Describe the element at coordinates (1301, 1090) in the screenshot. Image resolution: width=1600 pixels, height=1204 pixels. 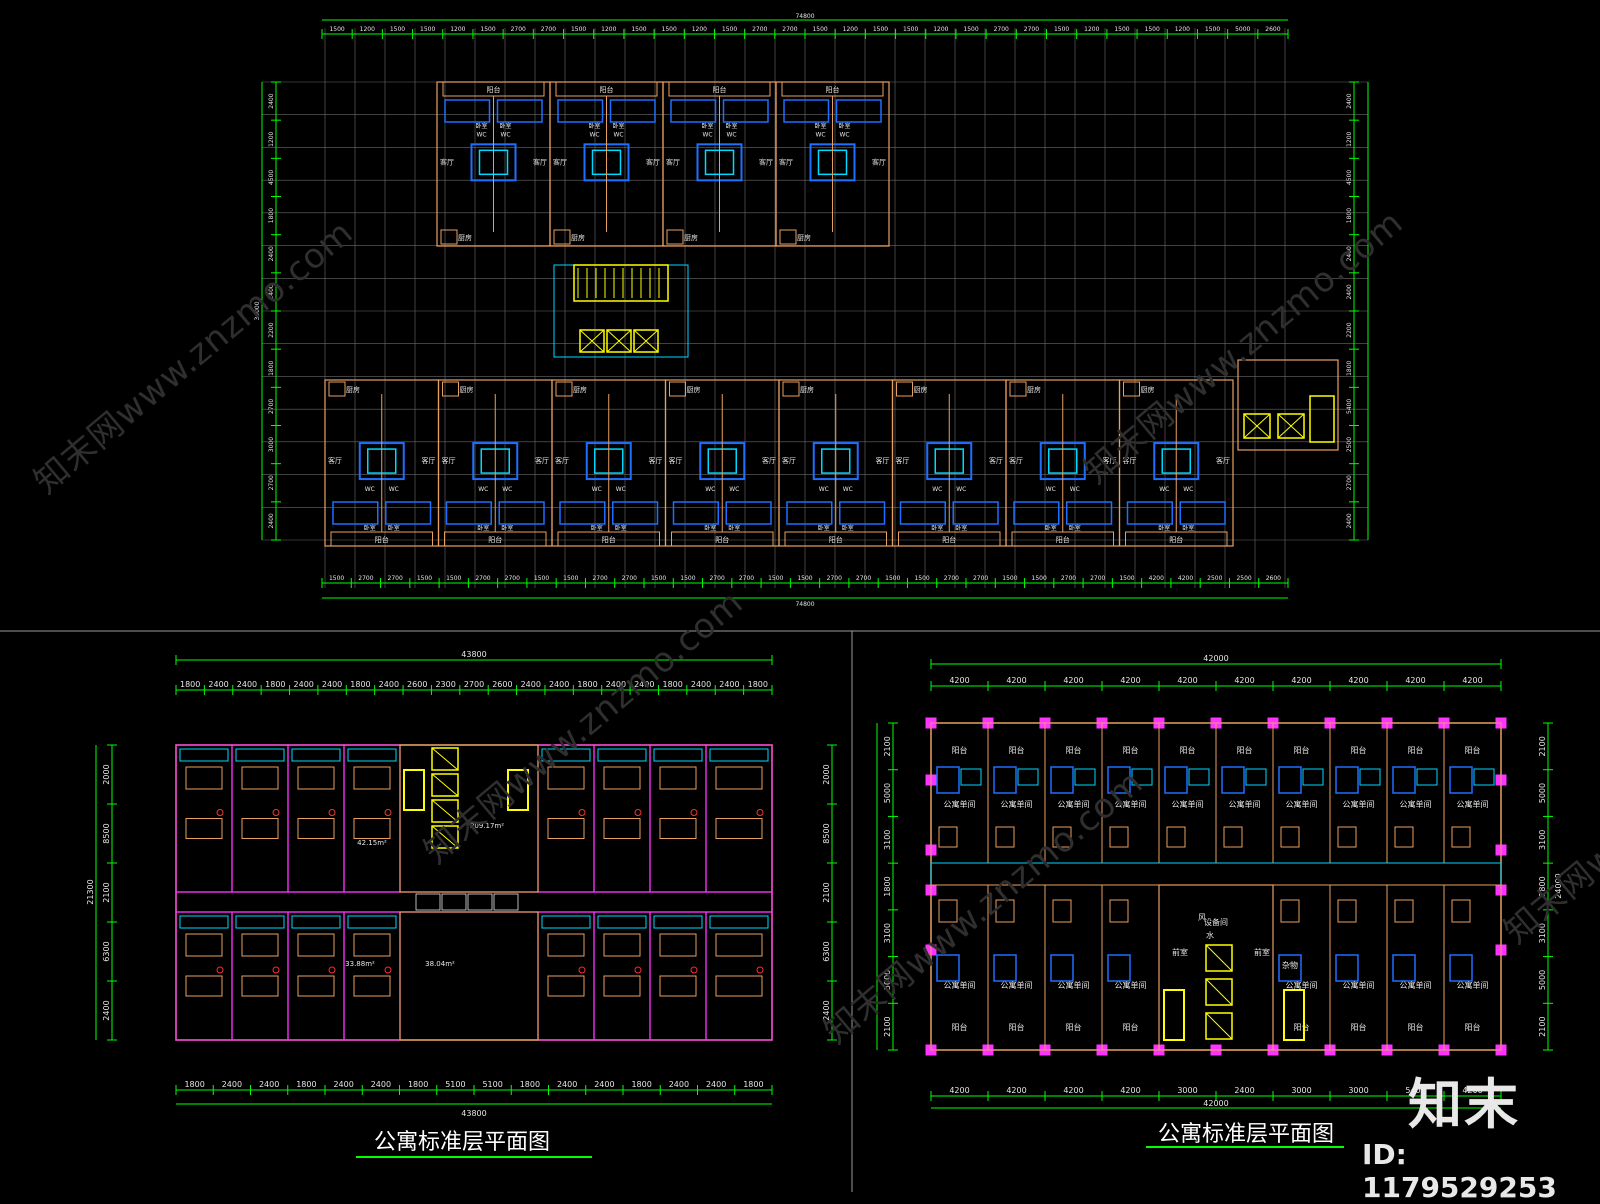
I see `dimension-label: 3000` at that location.